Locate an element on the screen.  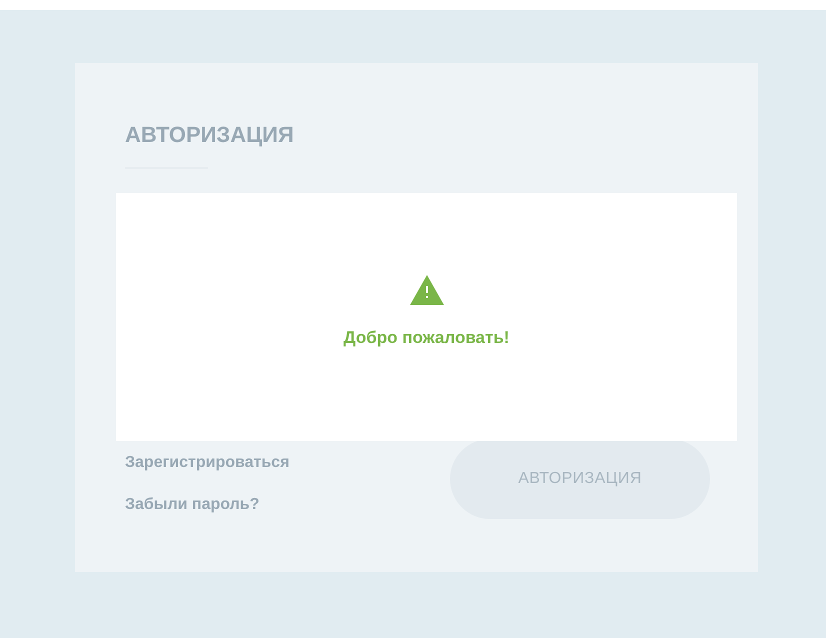
warning-icon is located at coordinates (427, 290).